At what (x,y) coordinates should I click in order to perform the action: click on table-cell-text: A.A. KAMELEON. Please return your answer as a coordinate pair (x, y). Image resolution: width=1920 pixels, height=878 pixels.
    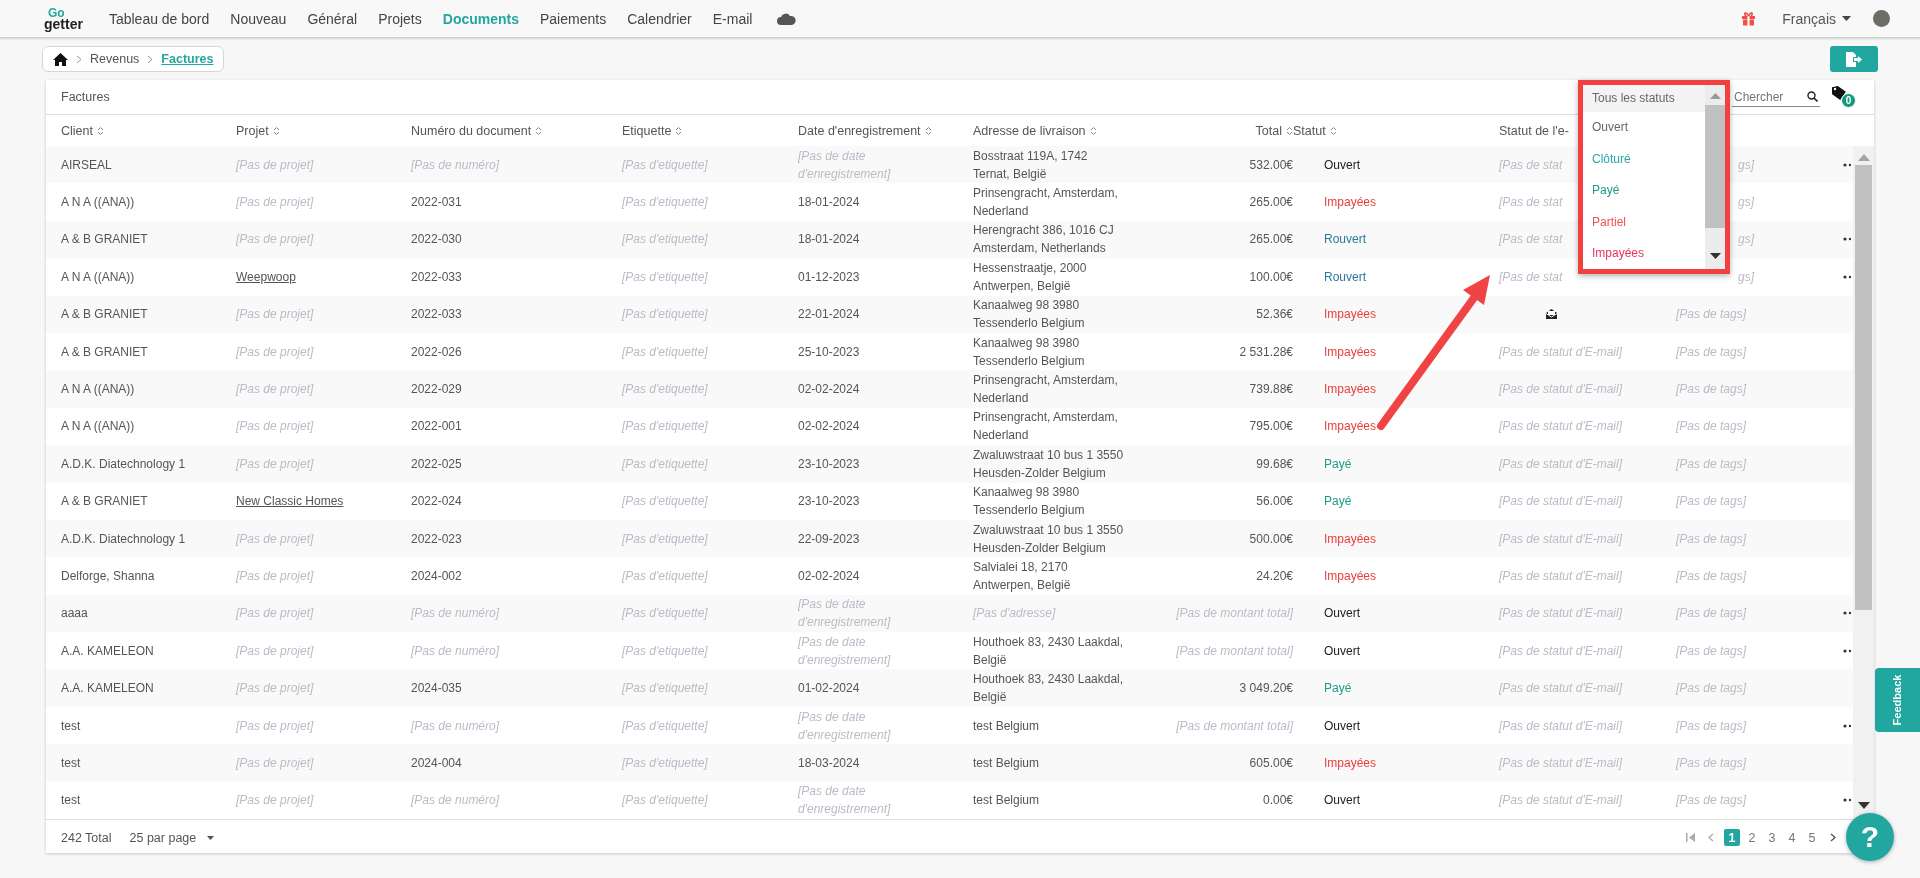
    Looking at the image, I should click on (107, 651).